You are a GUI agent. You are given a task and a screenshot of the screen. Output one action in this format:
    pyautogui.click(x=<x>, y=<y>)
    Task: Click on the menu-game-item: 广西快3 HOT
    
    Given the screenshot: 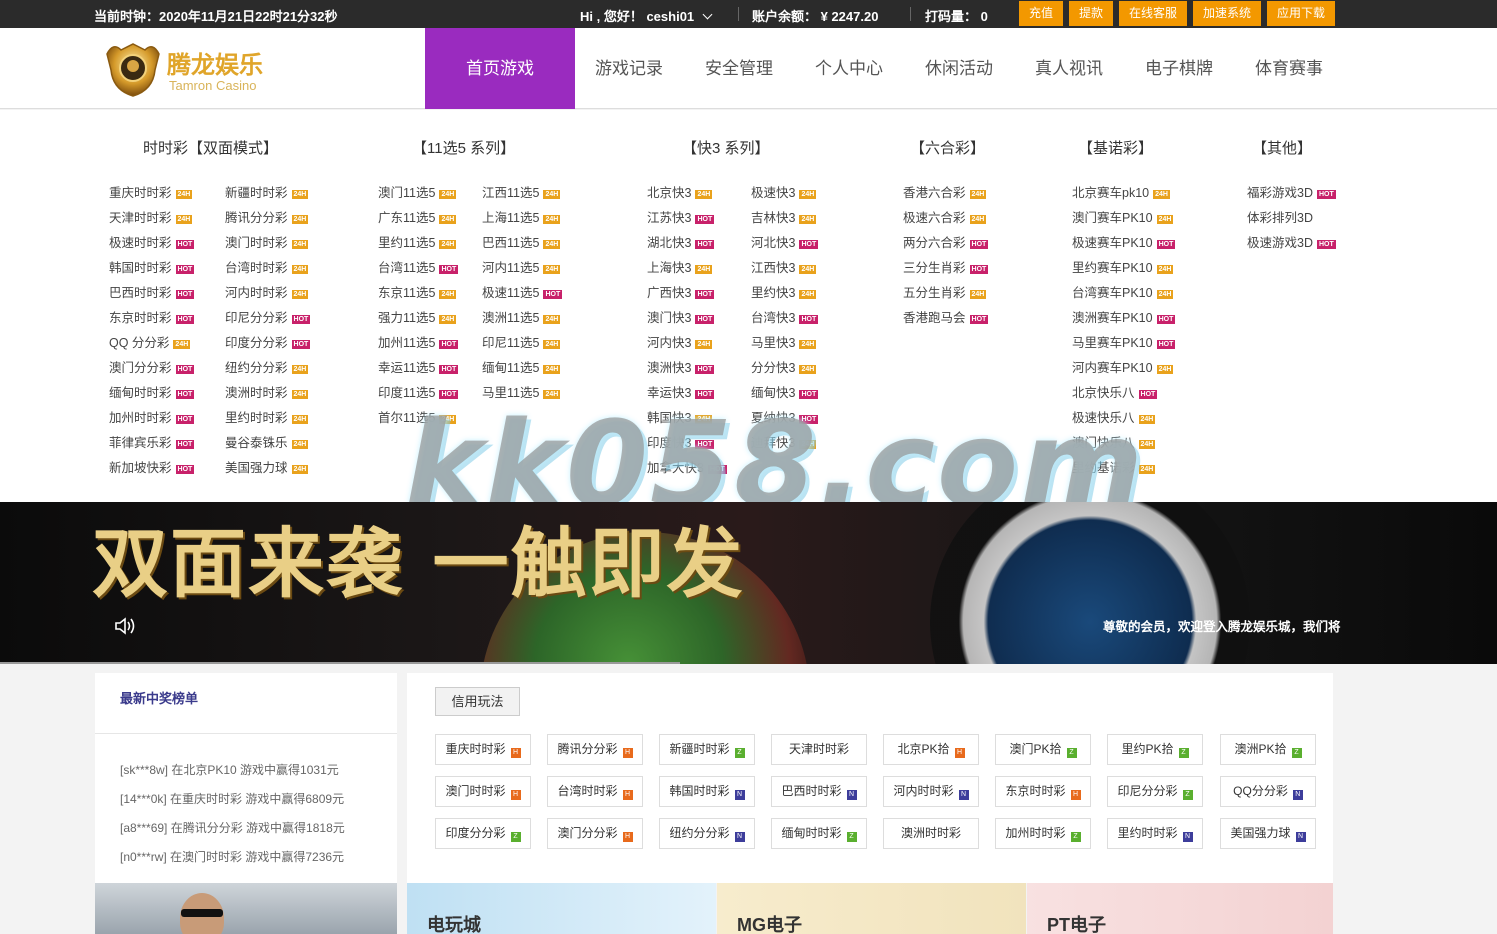 What is the action you would take?
    pyautogui.click(x=681, y=291)
    